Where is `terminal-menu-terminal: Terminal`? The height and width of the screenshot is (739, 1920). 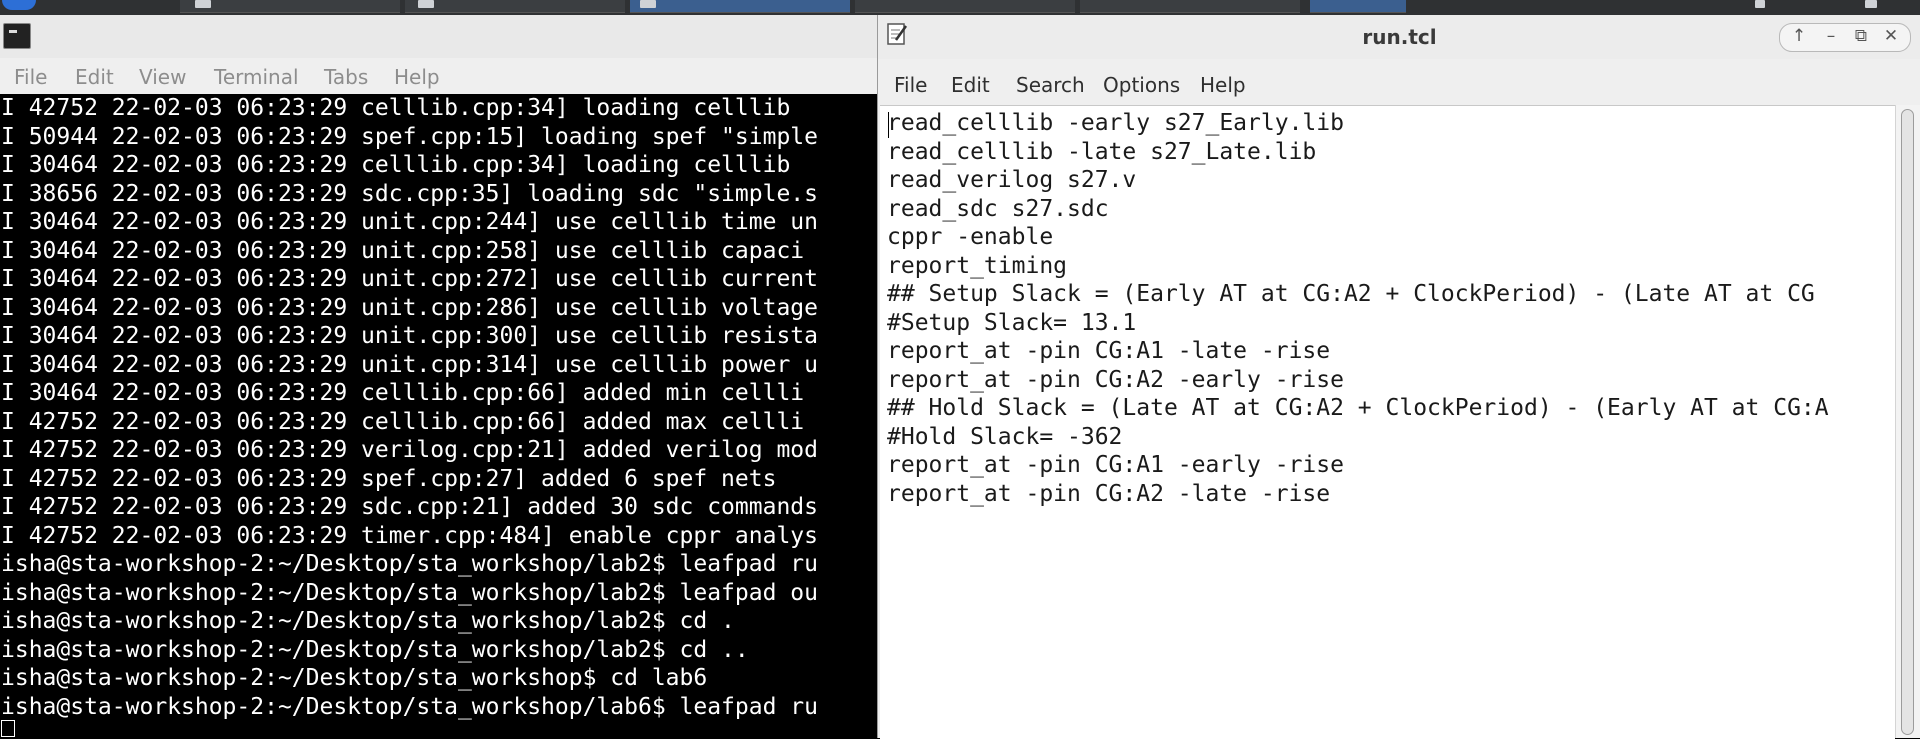 terminal-menu-terminal: Terminal is located at coordinates (256, 77).